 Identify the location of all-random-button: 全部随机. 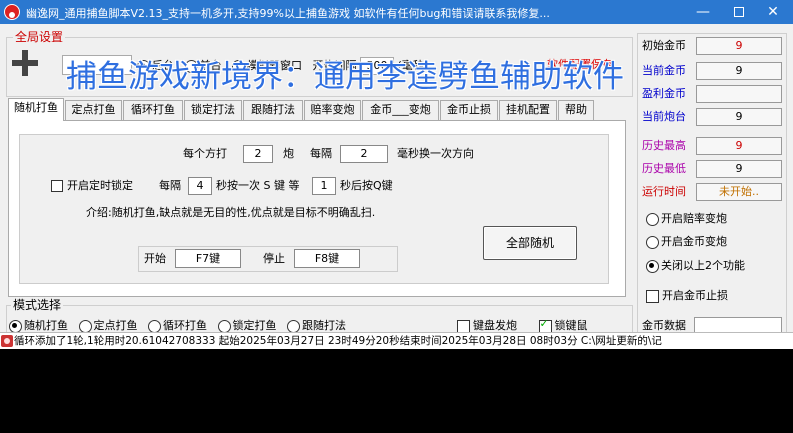
(530, 243).